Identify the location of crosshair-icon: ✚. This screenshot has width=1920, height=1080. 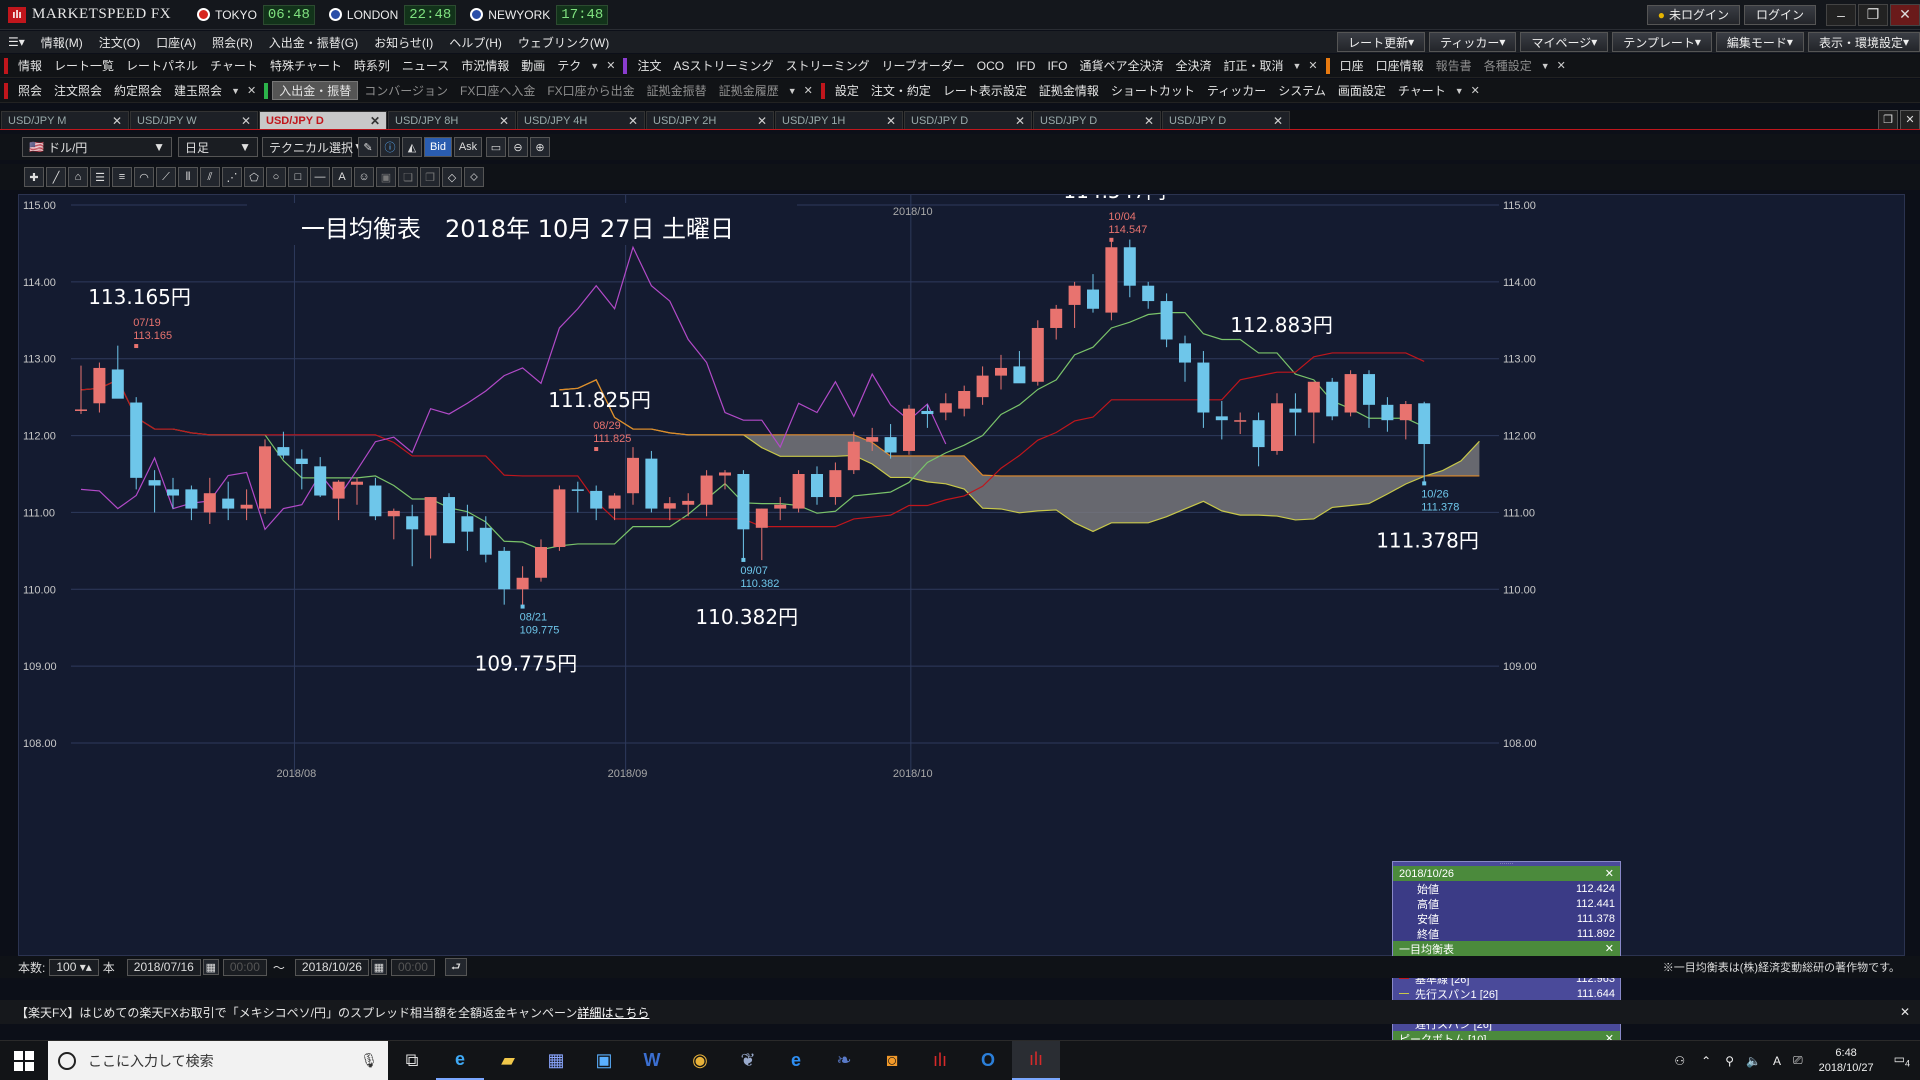
(34, 177).